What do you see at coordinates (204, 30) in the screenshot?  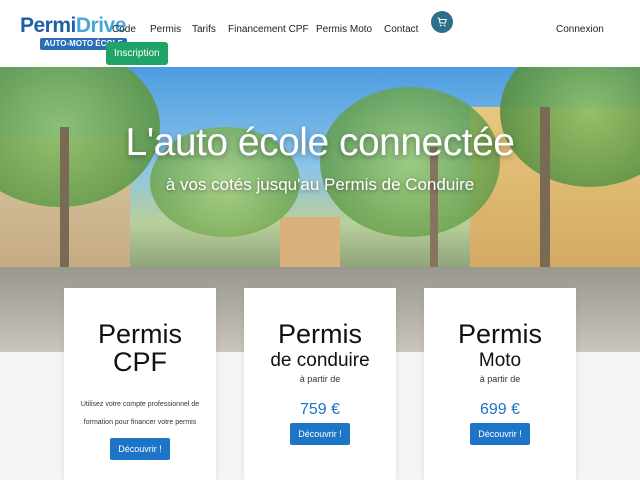 I see `nav-item-tarifs: Tarifs` at bounding box center [204, 30].